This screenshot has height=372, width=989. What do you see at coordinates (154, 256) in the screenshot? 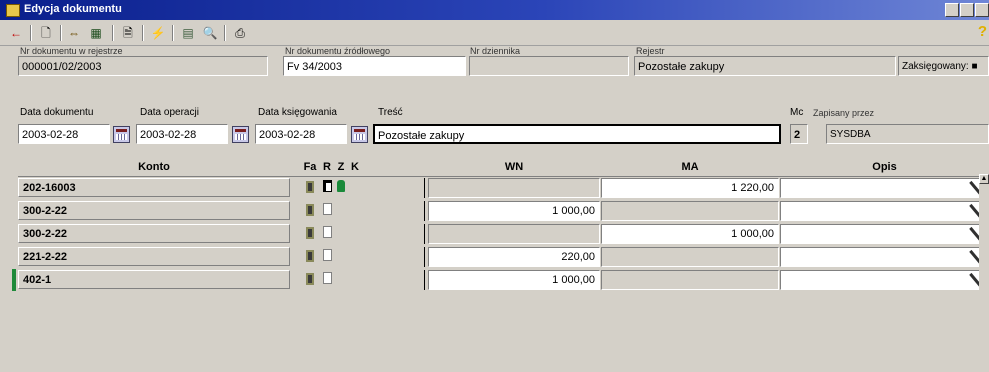
I see `konto-cell: 221-2-22` at bounding box center [154, 256].